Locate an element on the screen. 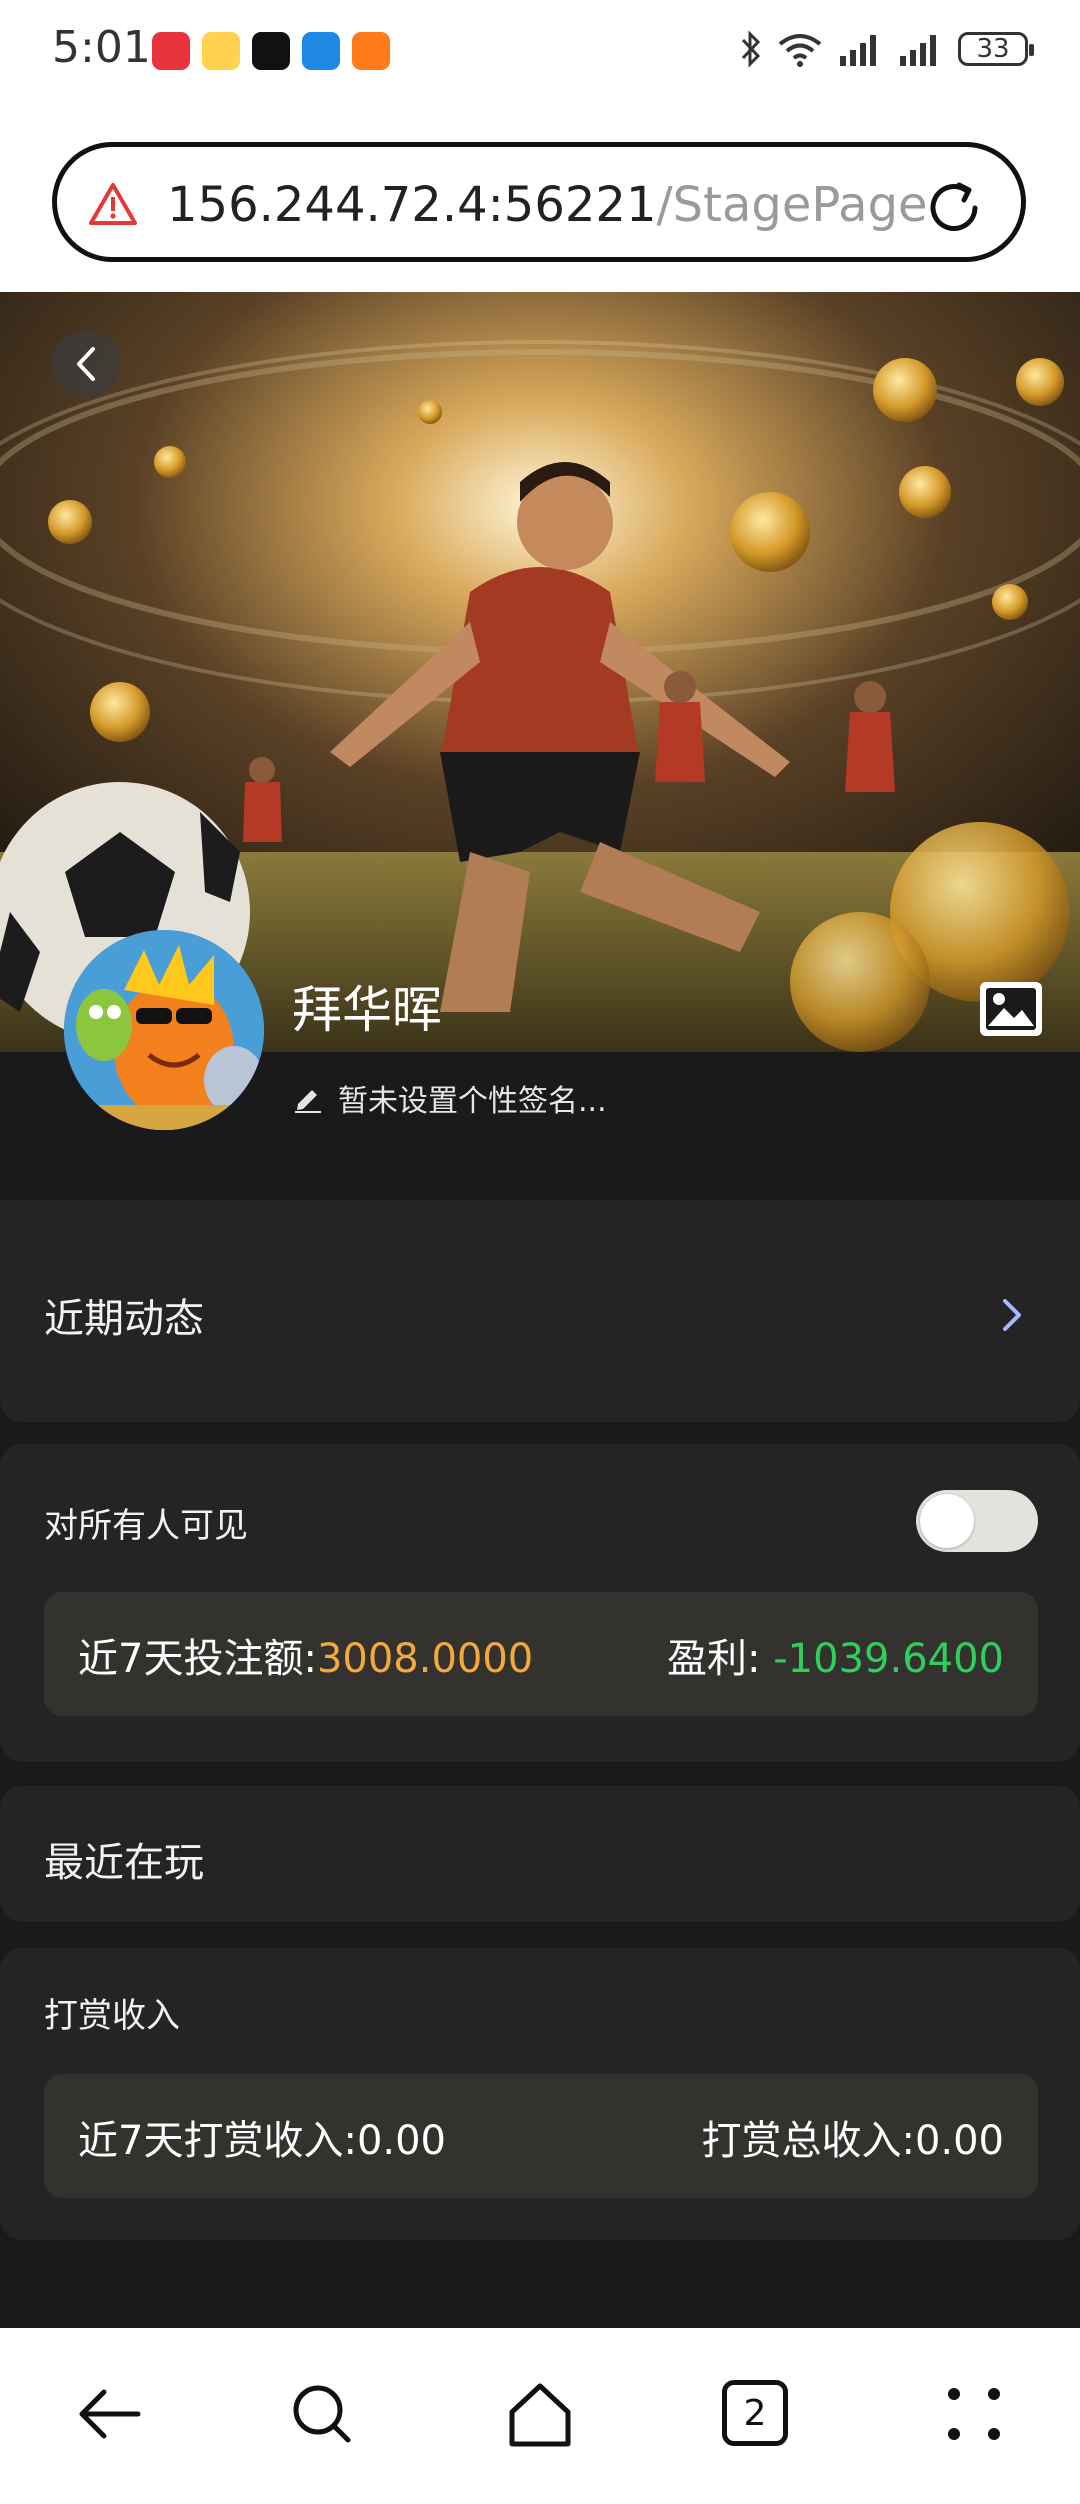 The image size is (1080, 2504). battery-indicator: 33 is located at coordinates (996, 49).